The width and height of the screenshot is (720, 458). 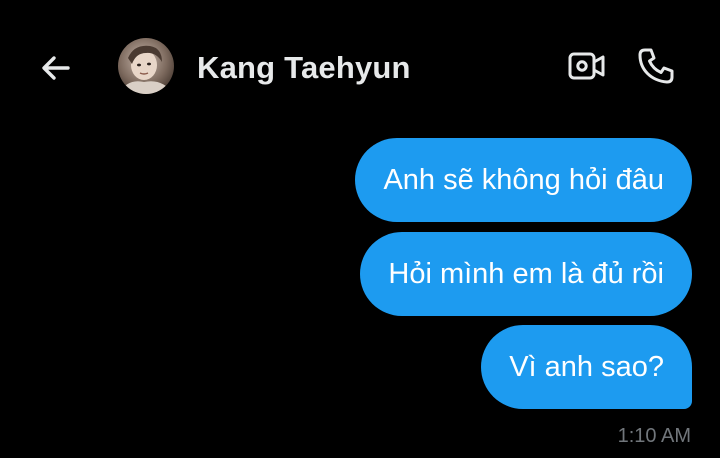 I want to click on arrow-left-icon, so click(x=56, y=68).